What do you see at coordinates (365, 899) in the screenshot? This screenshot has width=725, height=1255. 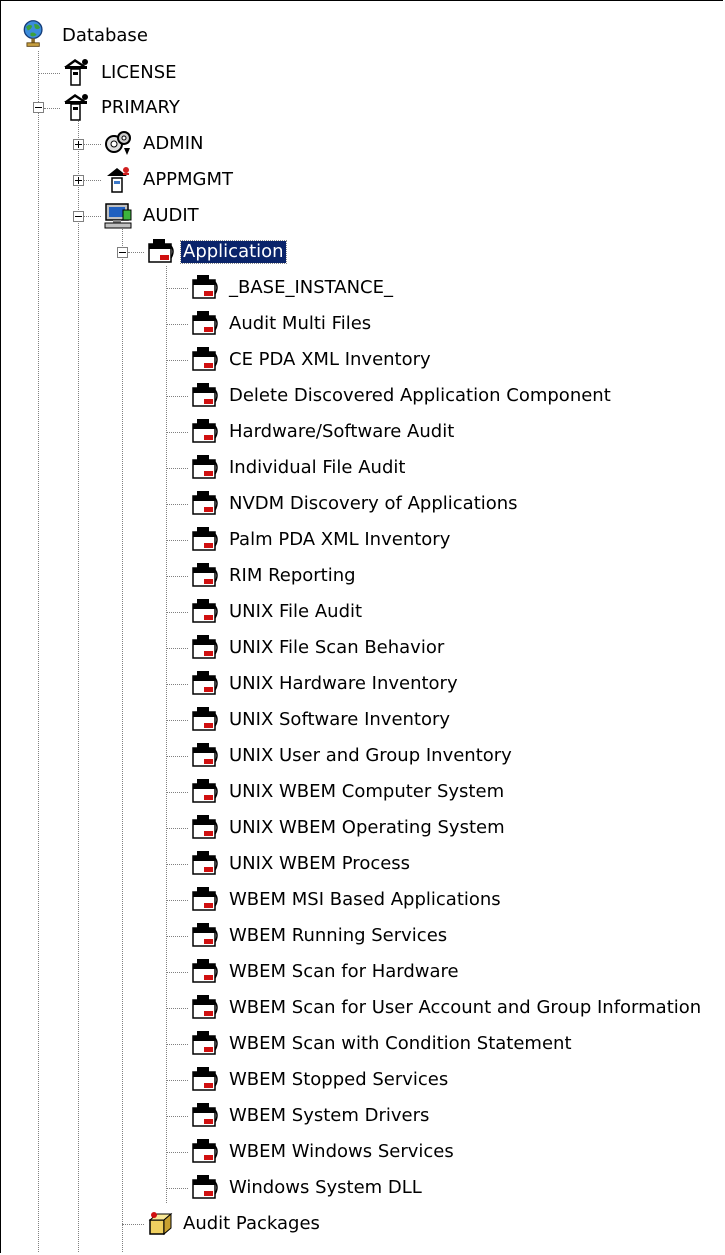 I see `tree-node-label: WBEM MSI Based Applications` at bounding box center [365, 899].